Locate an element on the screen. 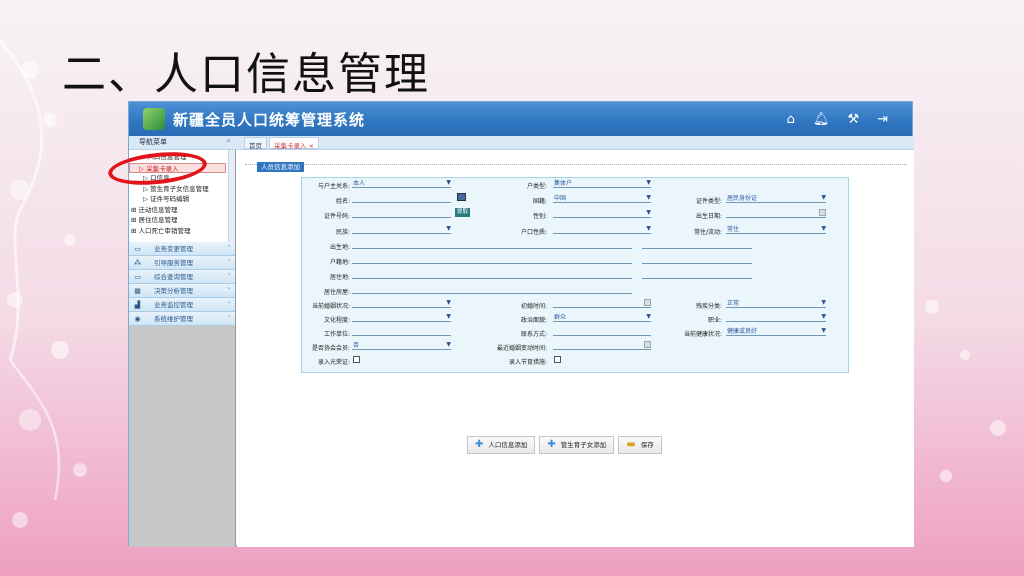 The image size is (1024, 576). health-select: 健康或良好 ▼ is located at coordinates (776, 331).